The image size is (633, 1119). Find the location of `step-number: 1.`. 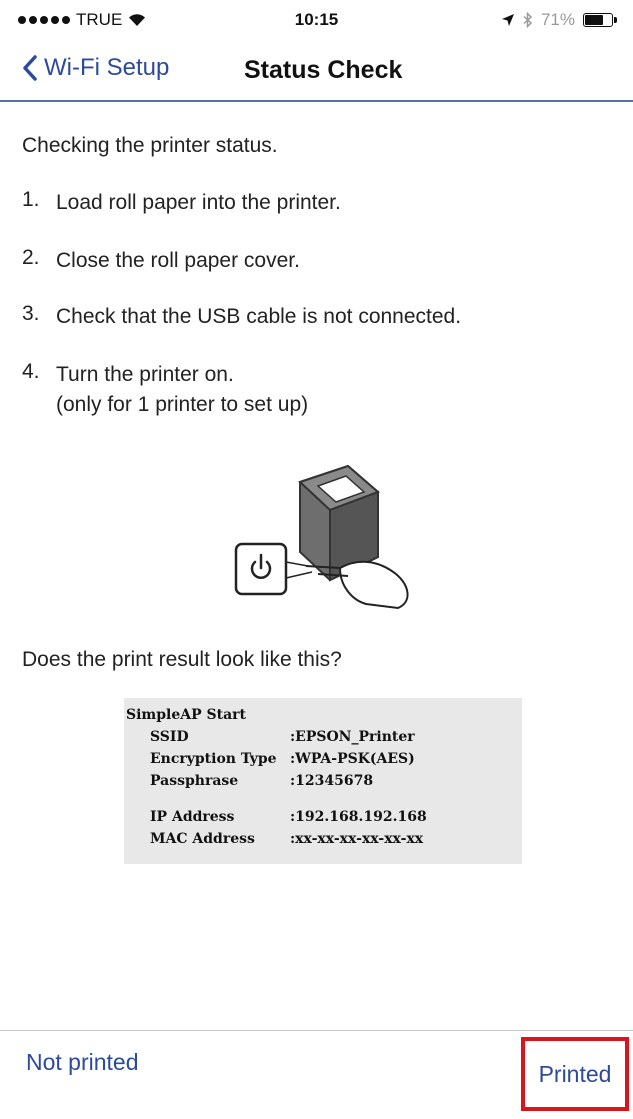

step-number: 1. is located at coordinates (31, 199).